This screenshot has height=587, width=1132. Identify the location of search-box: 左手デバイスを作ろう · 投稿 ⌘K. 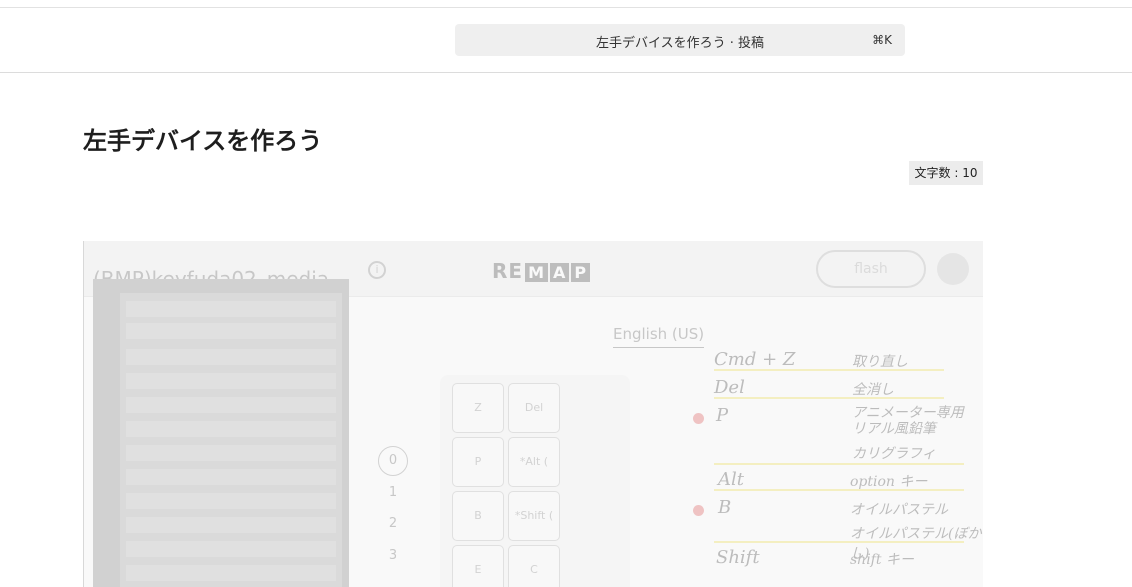
(680, 40).